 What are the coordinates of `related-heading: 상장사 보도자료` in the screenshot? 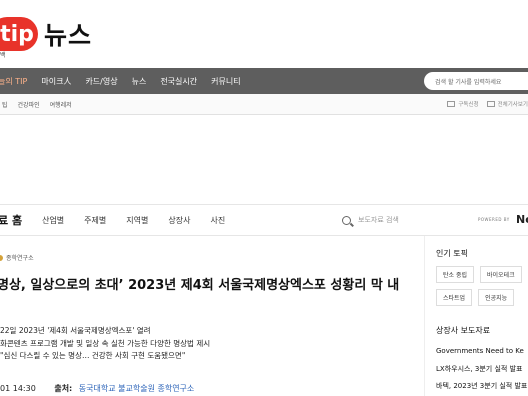 It's located at (463, 330).